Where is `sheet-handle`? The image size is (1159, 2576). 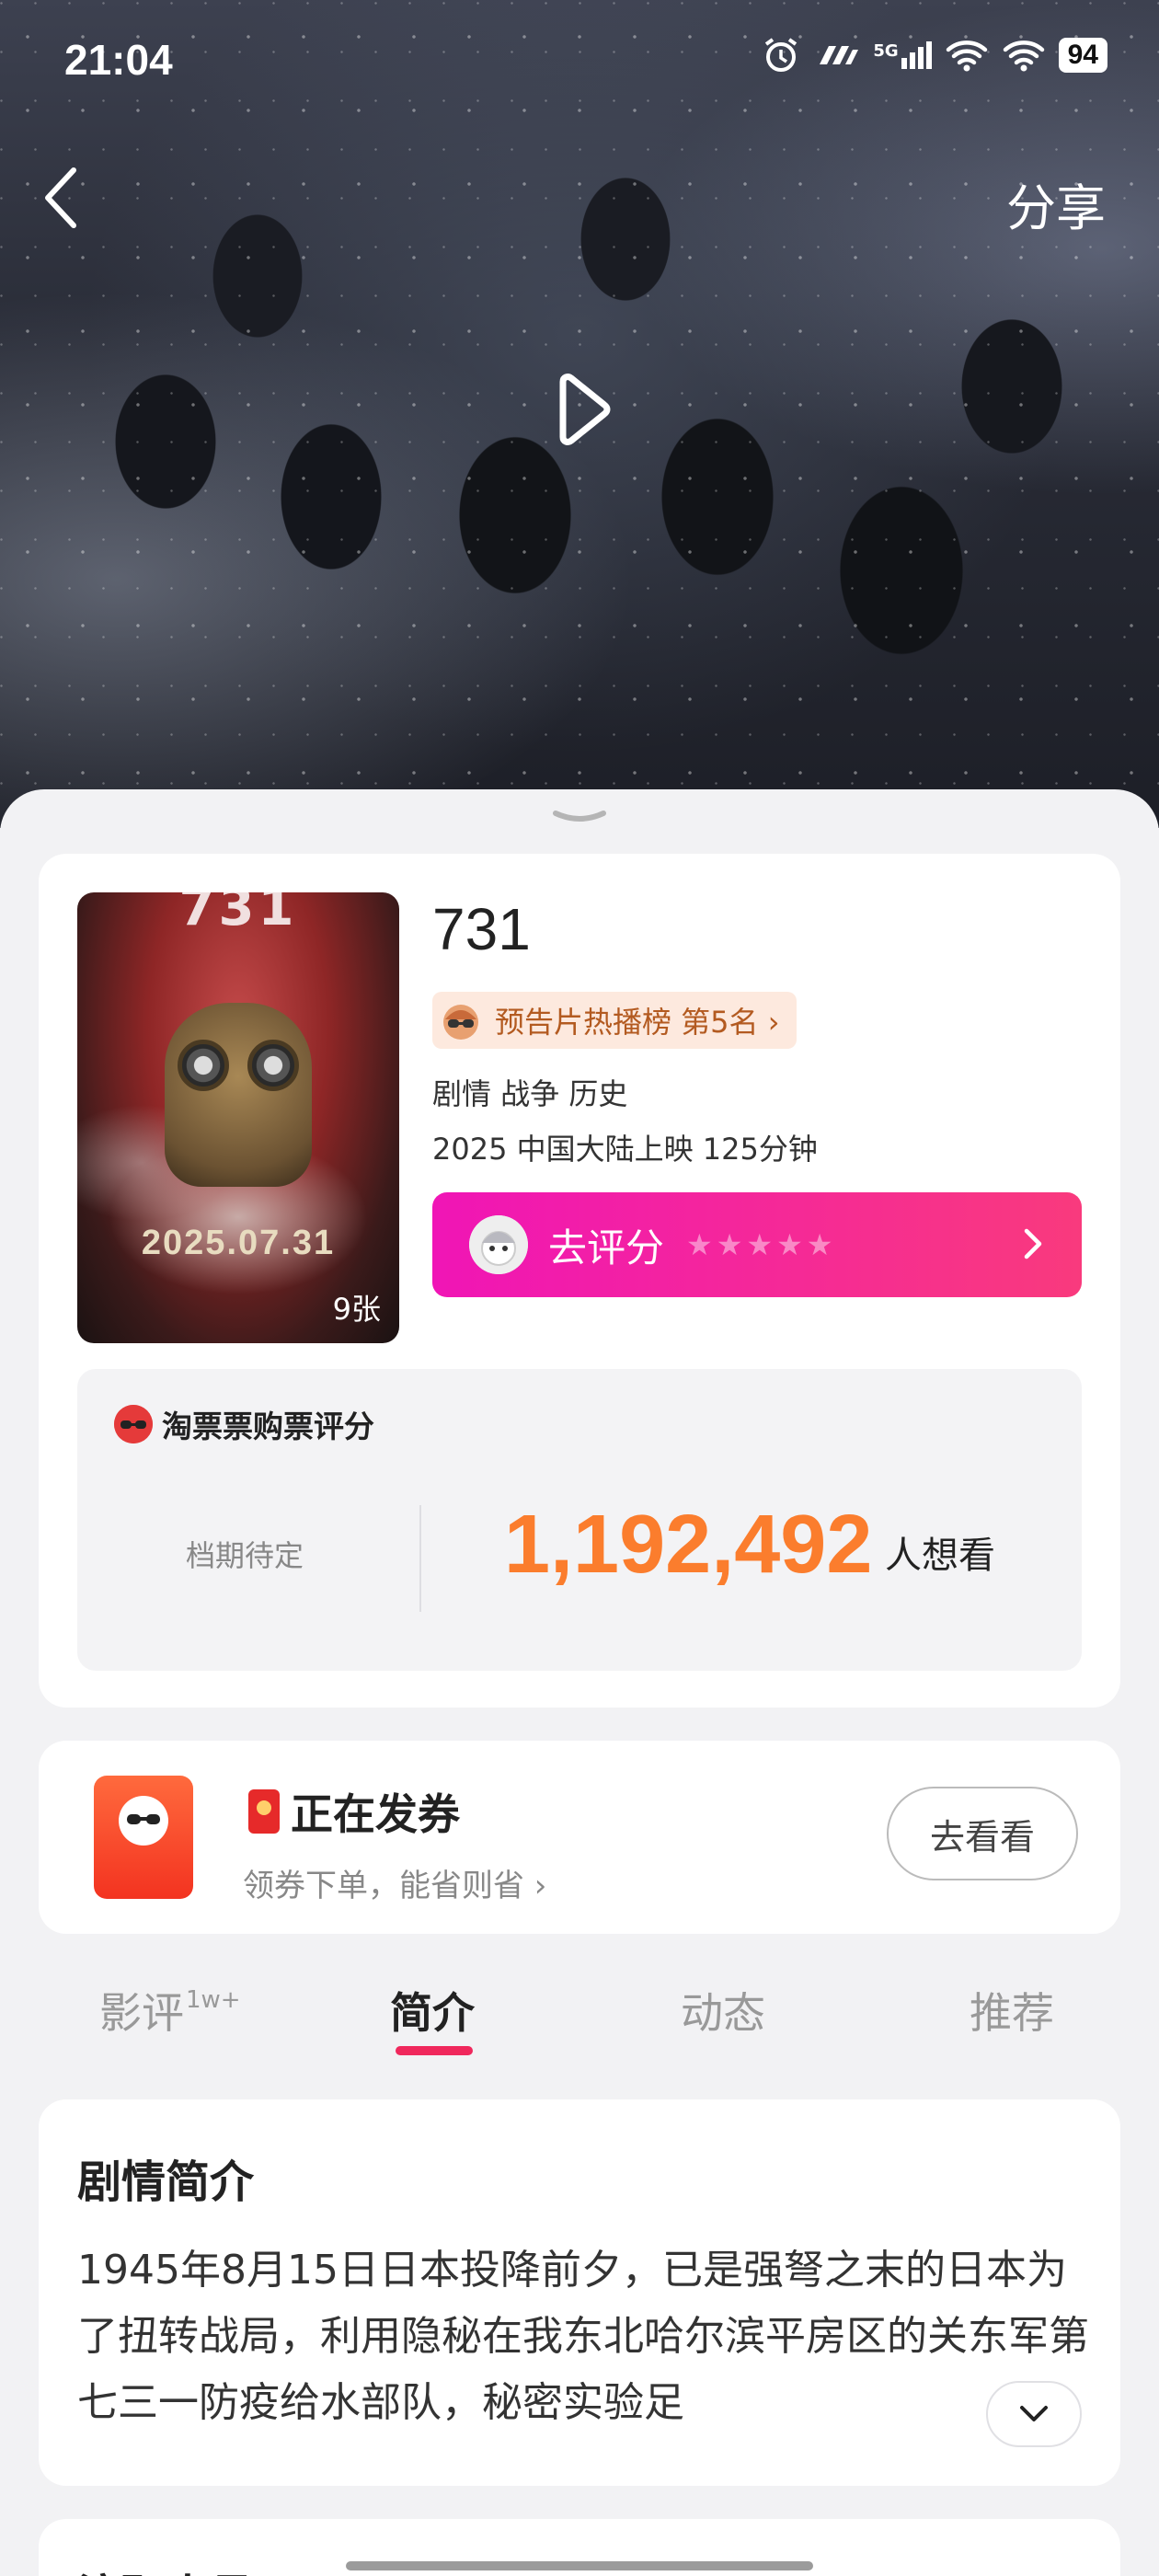
sheet-handle is located at coordinates (579, 817).